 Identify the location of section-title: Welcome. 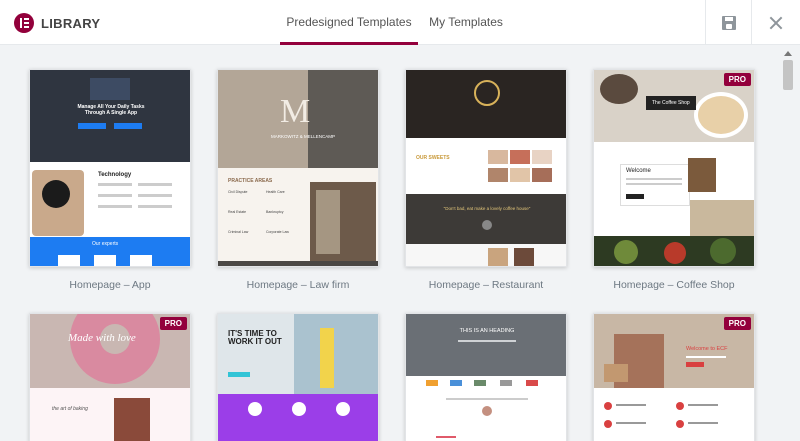
(638, 171).